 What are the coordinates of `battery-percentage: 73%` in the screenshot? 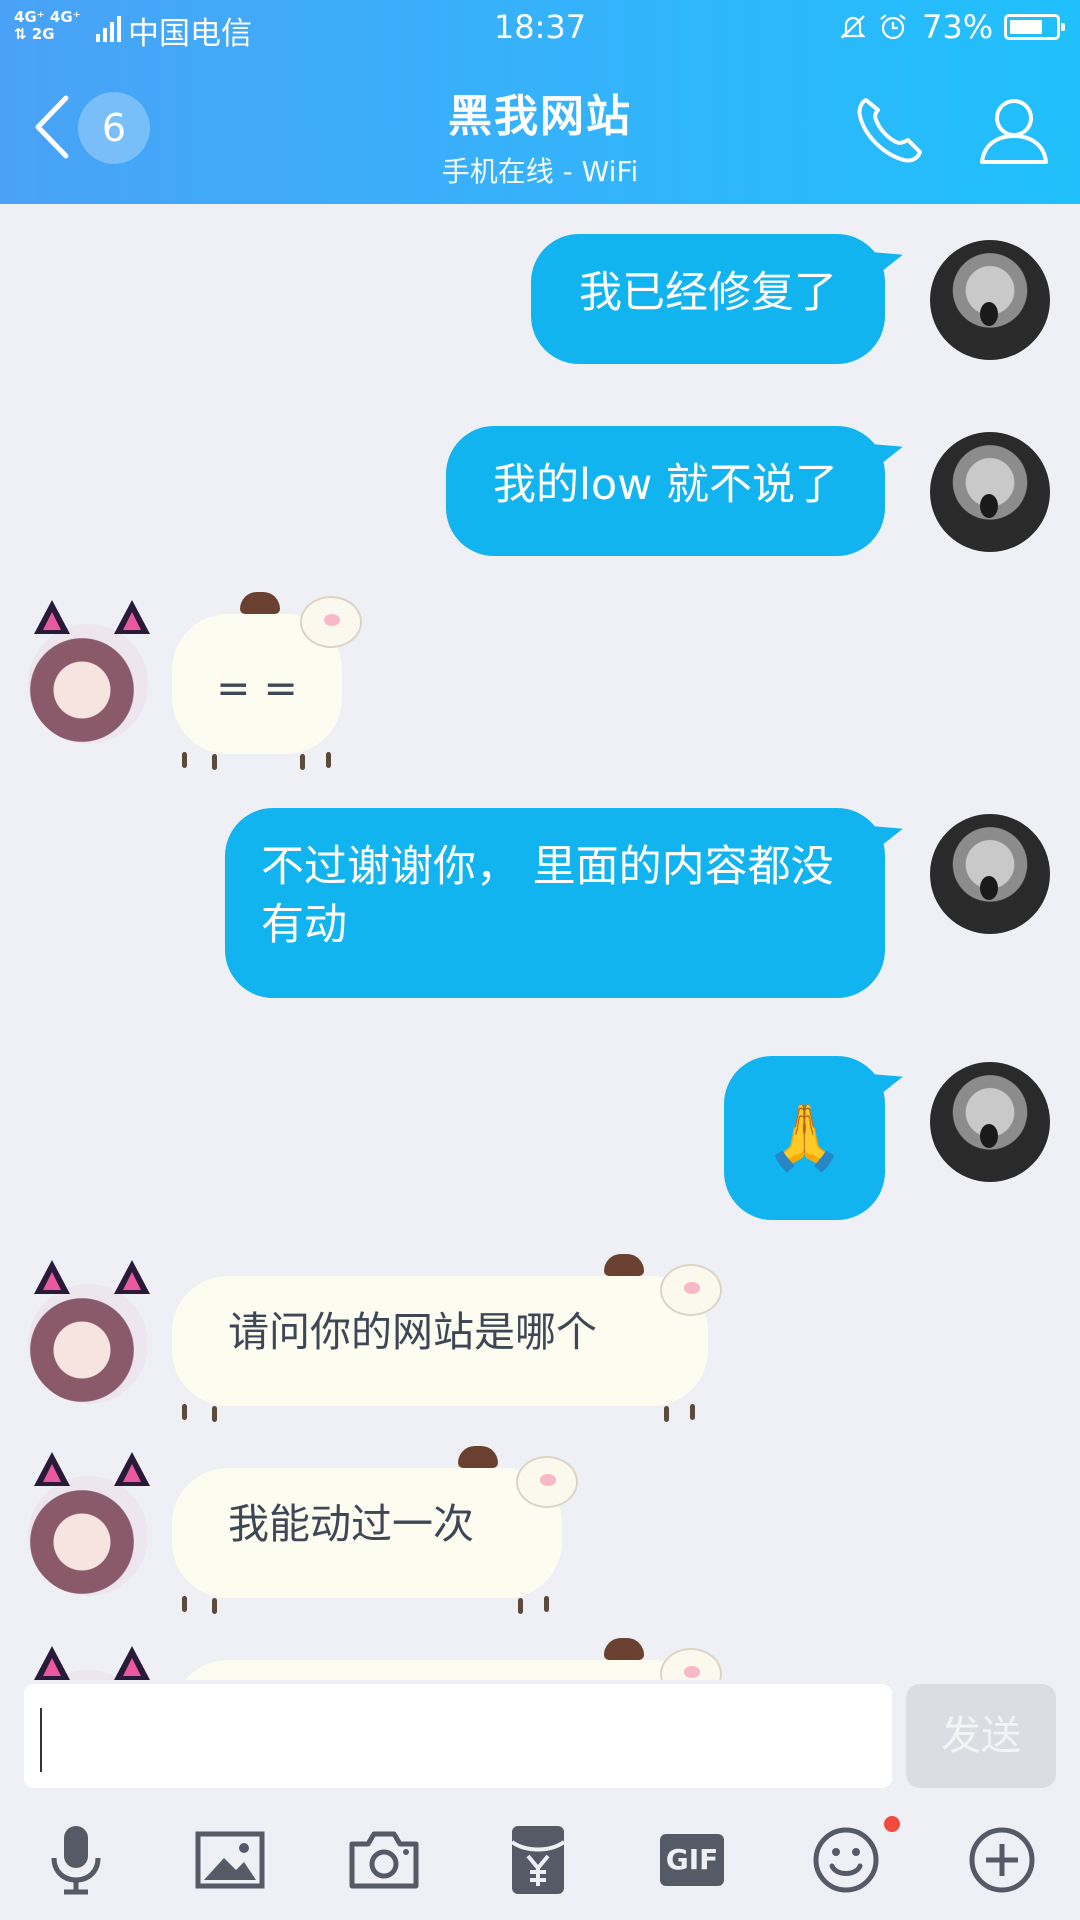 It's located at (958, 27).